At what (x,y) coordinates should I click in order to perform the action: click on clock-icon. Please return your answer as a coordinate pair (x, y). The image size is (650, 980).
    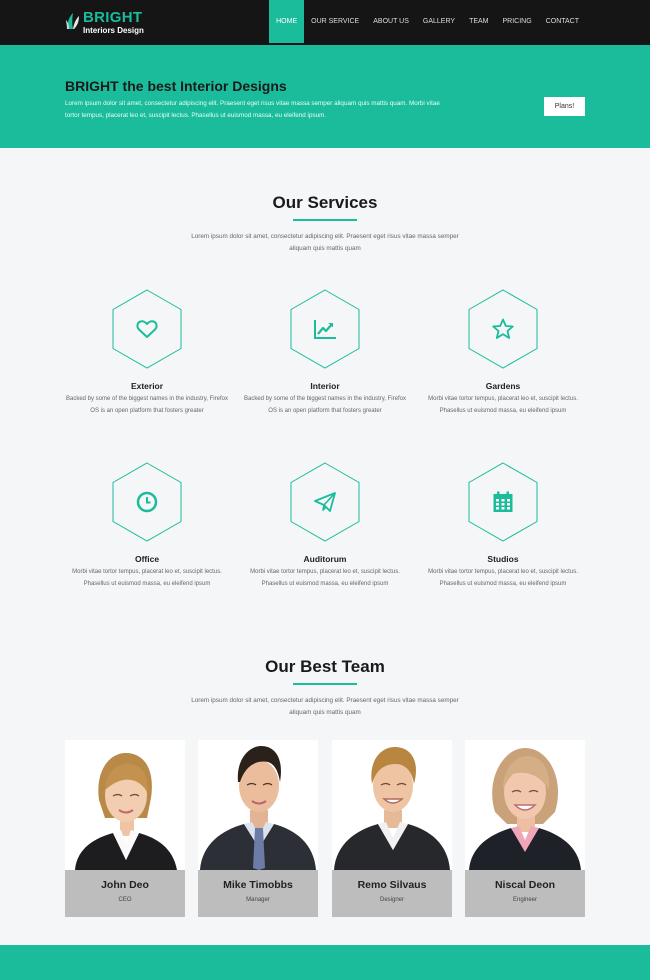
    Looking at the image, I should click on (147, 502).